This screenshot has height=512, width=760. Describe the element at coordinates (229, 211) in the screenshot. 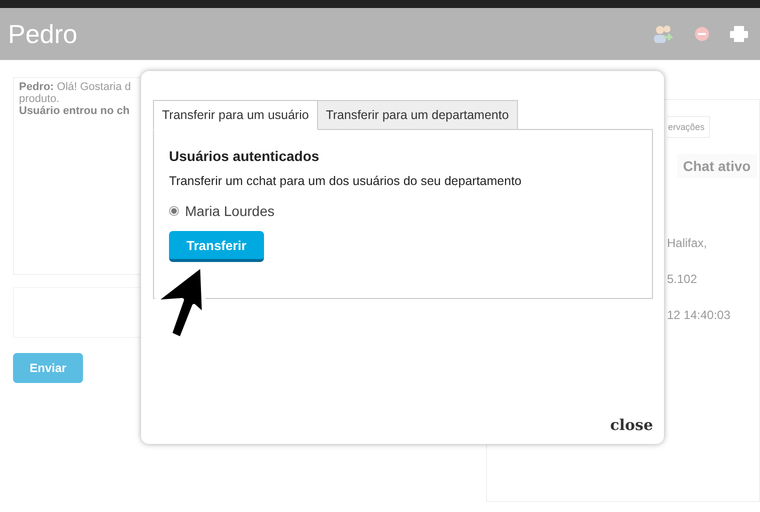

I see `user-name: Maria Lourdes` at that location.